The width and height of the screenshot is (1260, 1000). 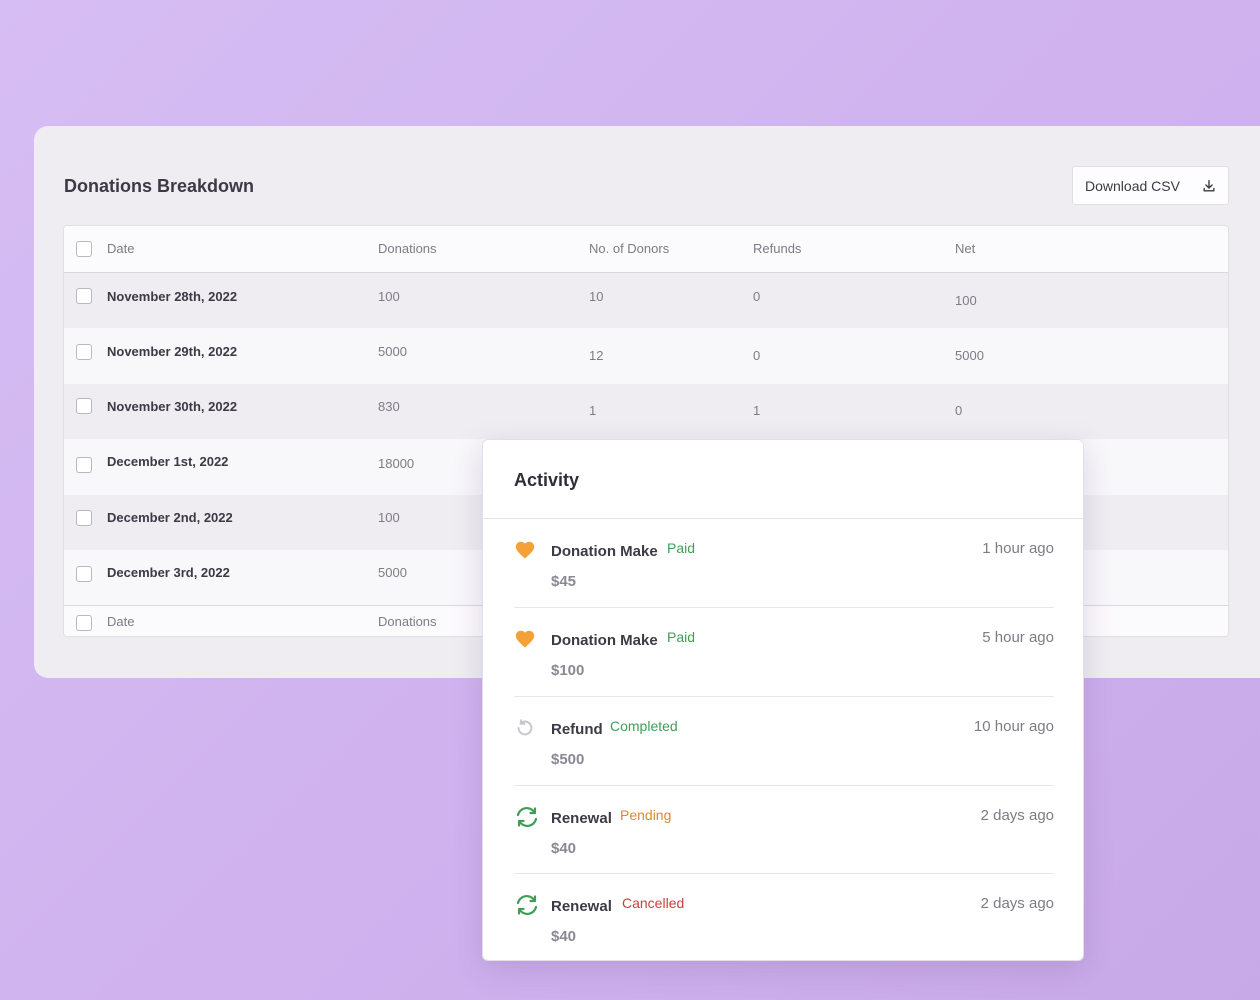 What do you see at coordinates (170, 517) in the screenshot?
I see `row-date: December 2nd, 2022` at bounding box center [170, 517].